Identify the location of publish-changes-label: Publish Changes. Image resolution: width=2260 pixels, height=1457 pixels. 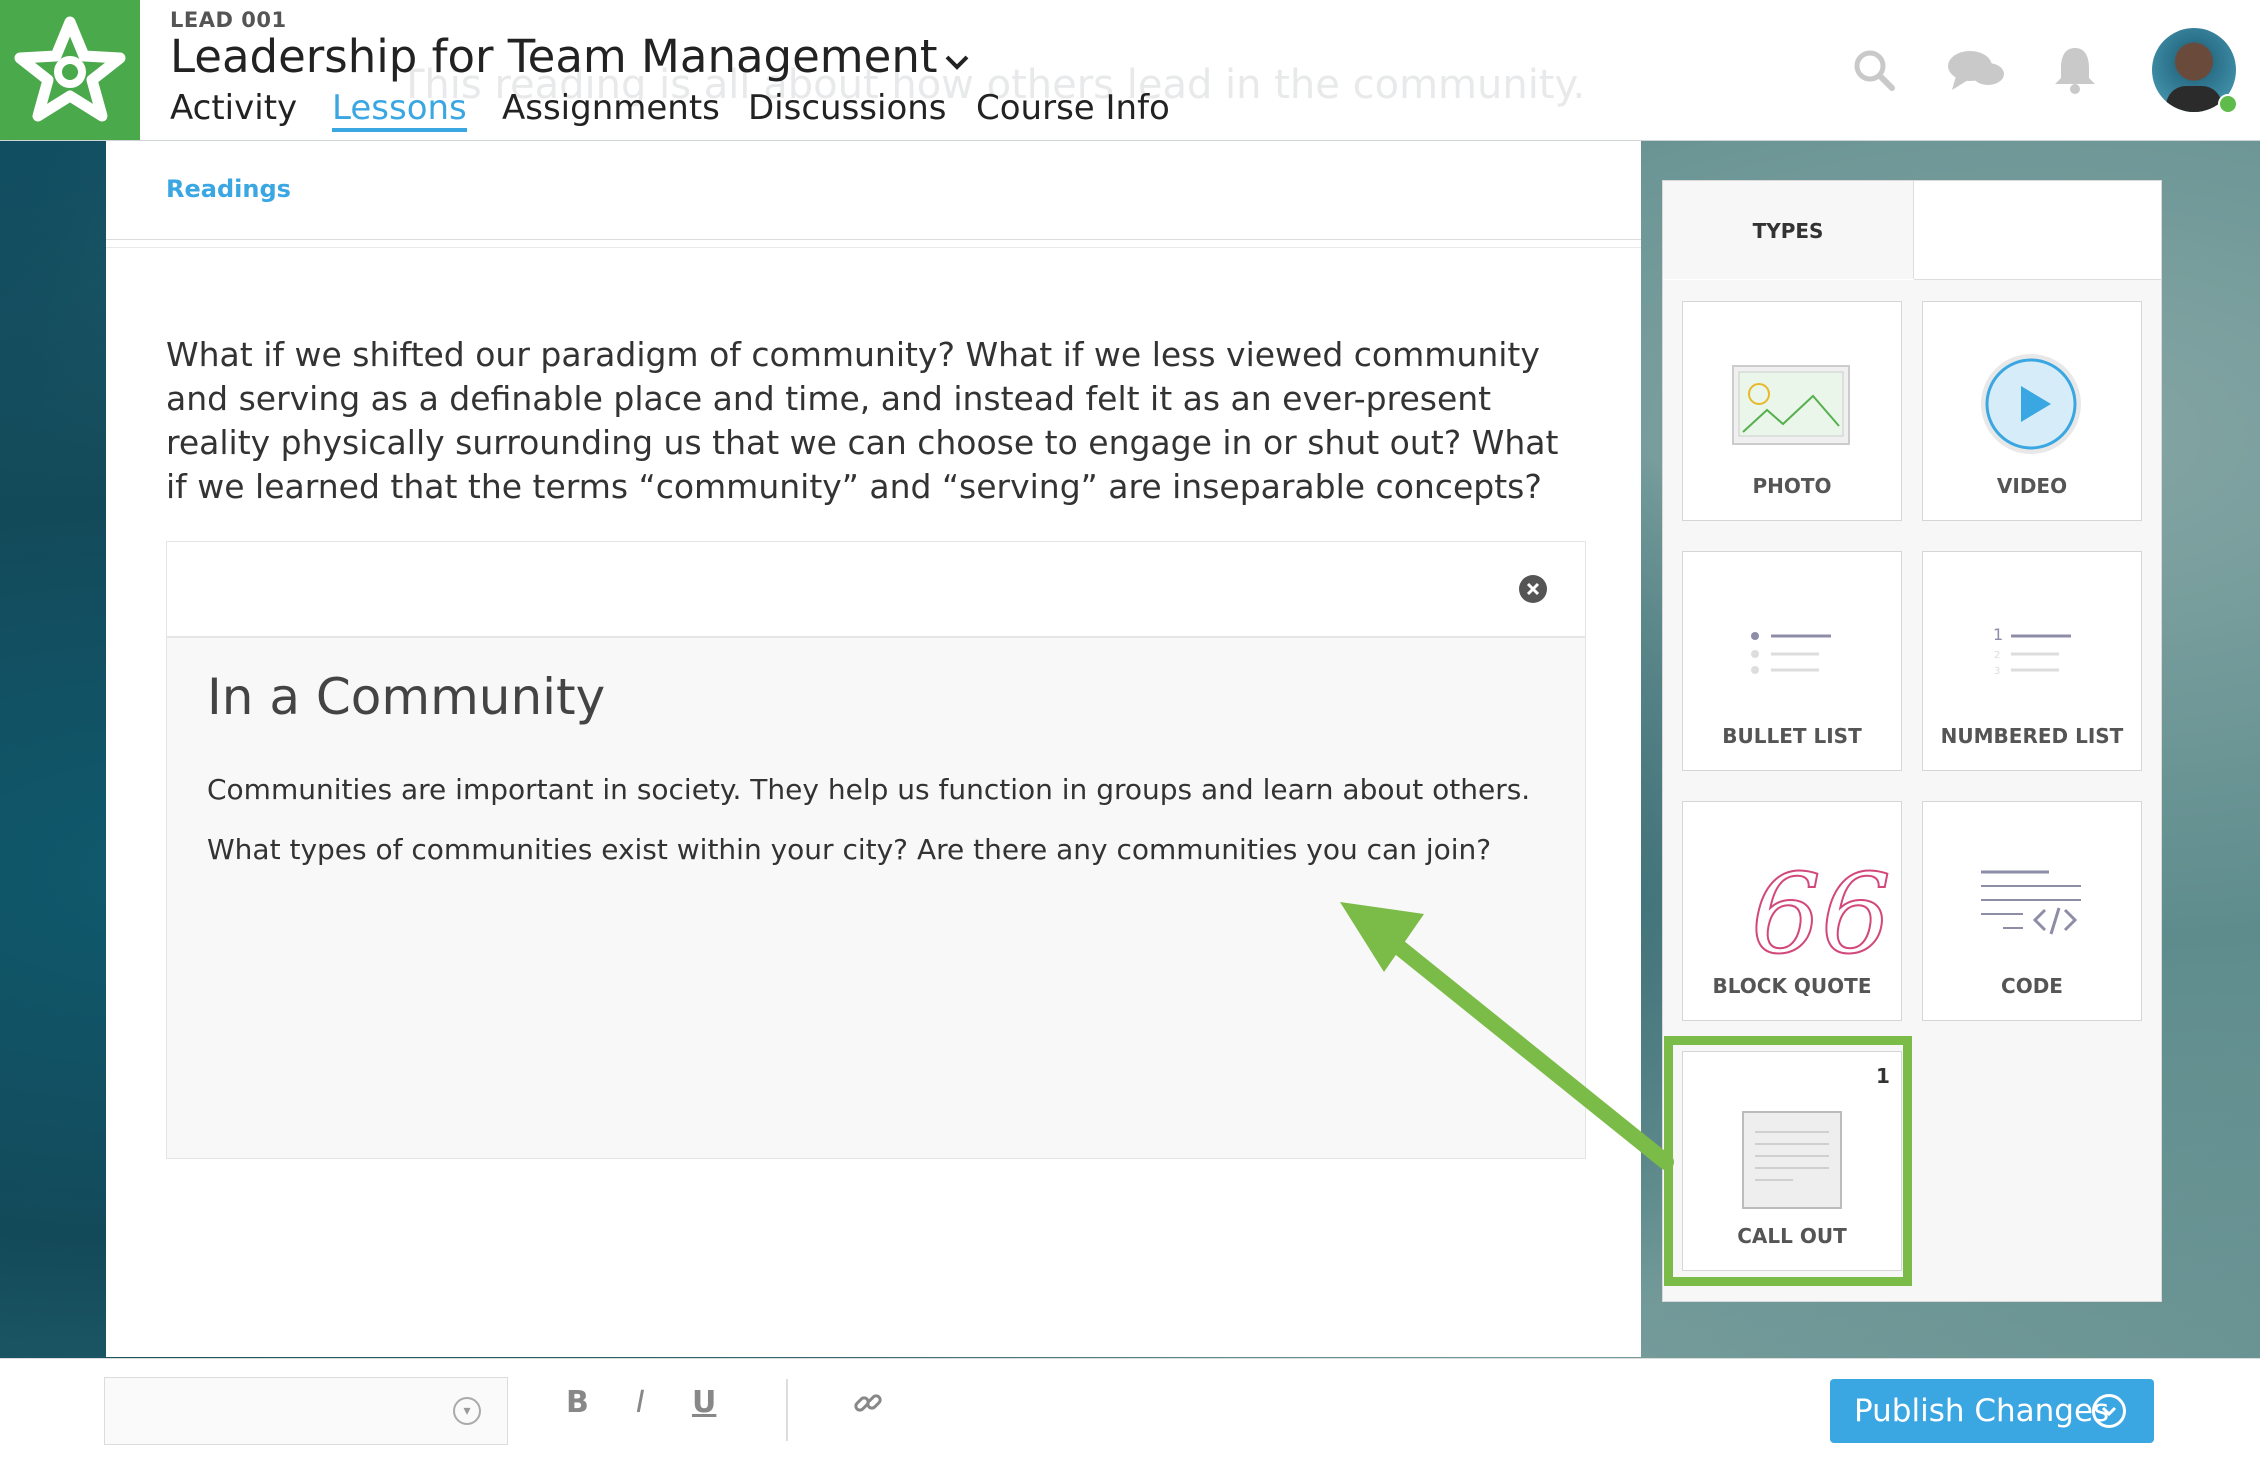
(1982, 1411).